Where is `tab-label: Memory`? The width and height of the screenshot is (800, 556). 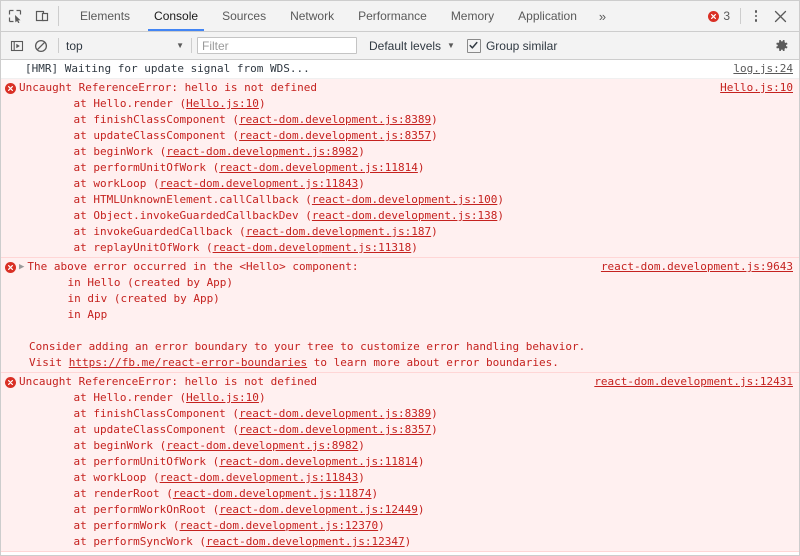 tab-label: Memory is located at coordinates (472, 16).